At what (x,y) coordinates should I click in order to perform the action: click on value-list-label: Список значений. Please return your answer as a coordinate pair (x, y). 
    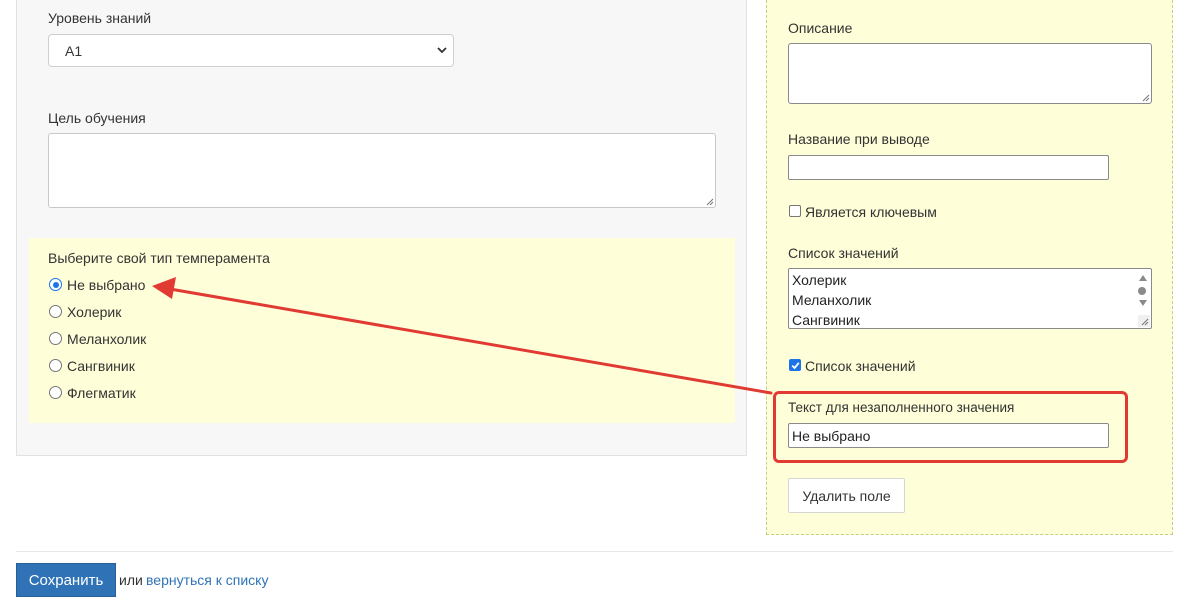
    Looking at the image, I should click on (843, 253).